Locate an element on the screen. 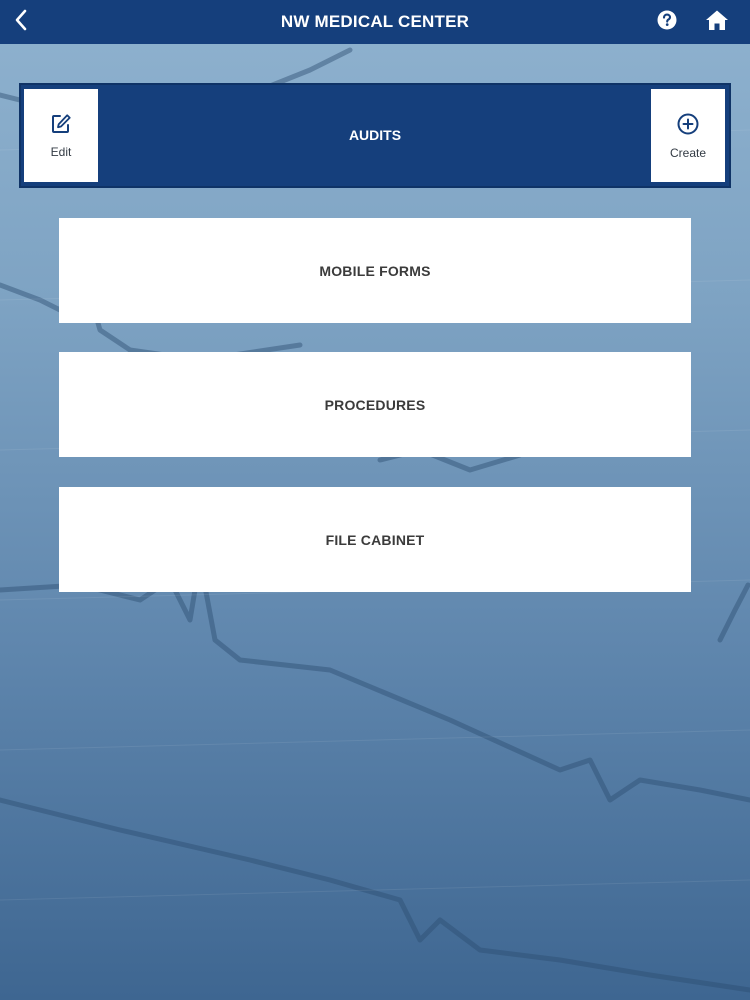  chevron-left-icon is located at coordinates (21, 22).